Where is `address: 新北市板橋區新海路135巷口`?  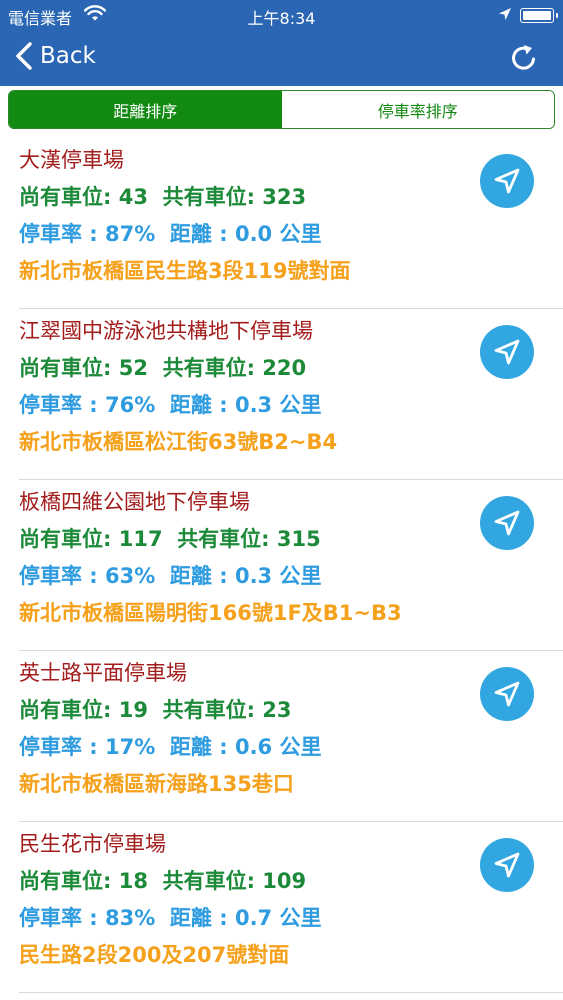 address: 新北市板橋區新海路135巷口 is located at coordinates (156, 784).